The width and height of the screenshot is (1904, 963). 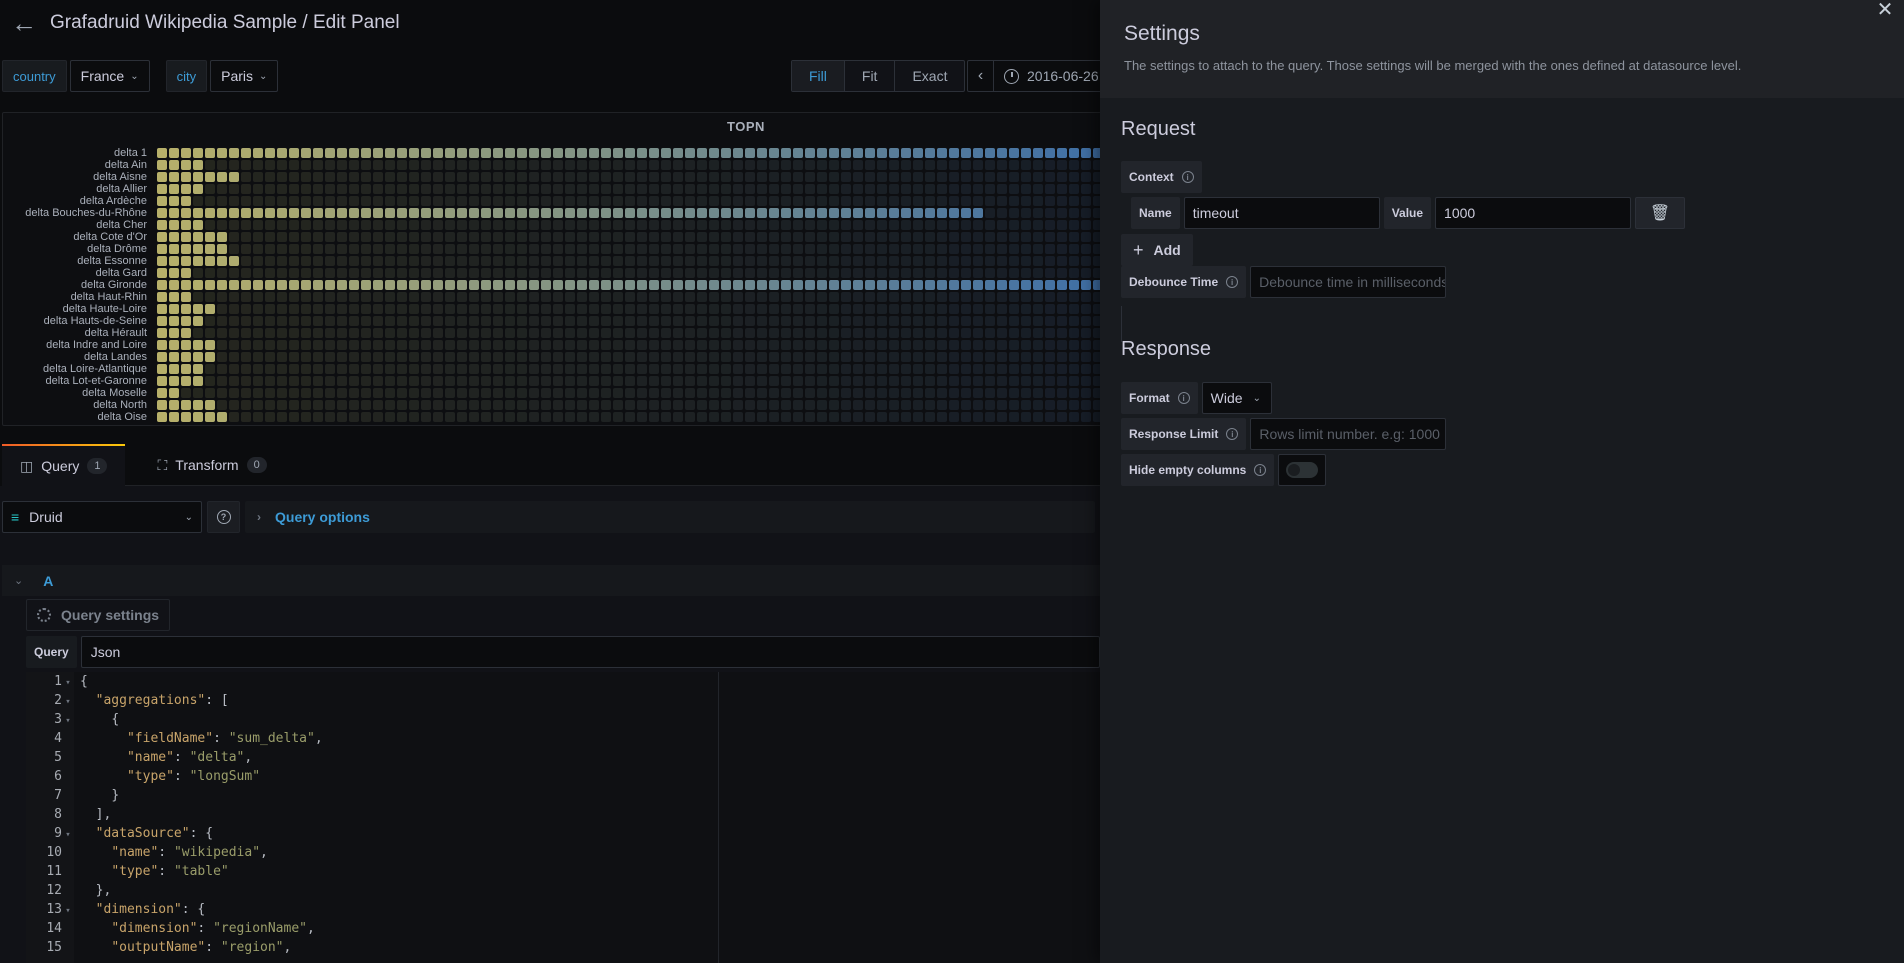 I want to click on query-settings-button: Query settings, so click(x=98, y=615).